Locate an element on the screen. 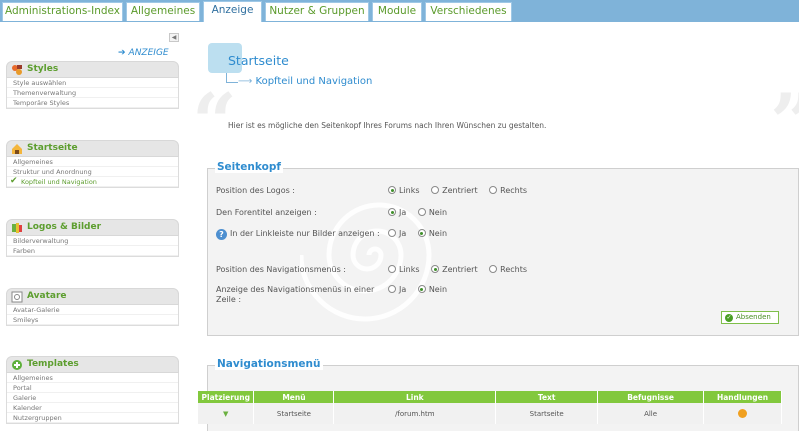 The height and width of the screenshot is (431, 799). section-link-anzeige: ➔ ANZEIGE is located at coordinates (143, 53).